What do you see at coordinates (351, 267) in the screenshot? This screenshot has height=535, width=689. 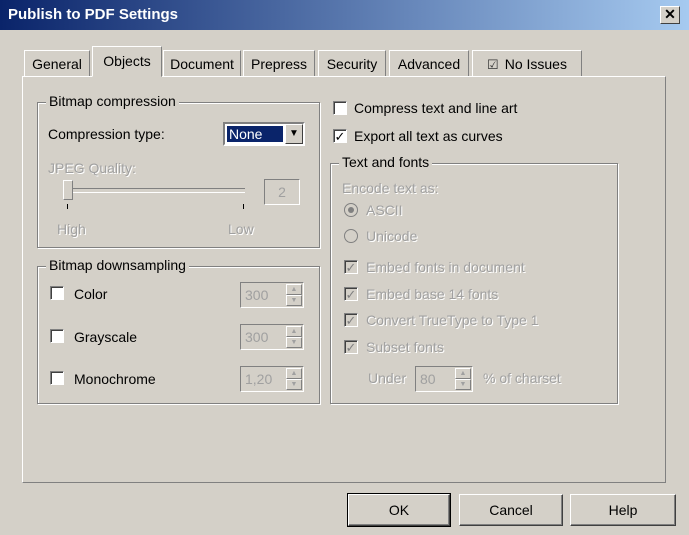 I see `embed-fonts-checkbox: ✓` at bounding box center [351, 267].